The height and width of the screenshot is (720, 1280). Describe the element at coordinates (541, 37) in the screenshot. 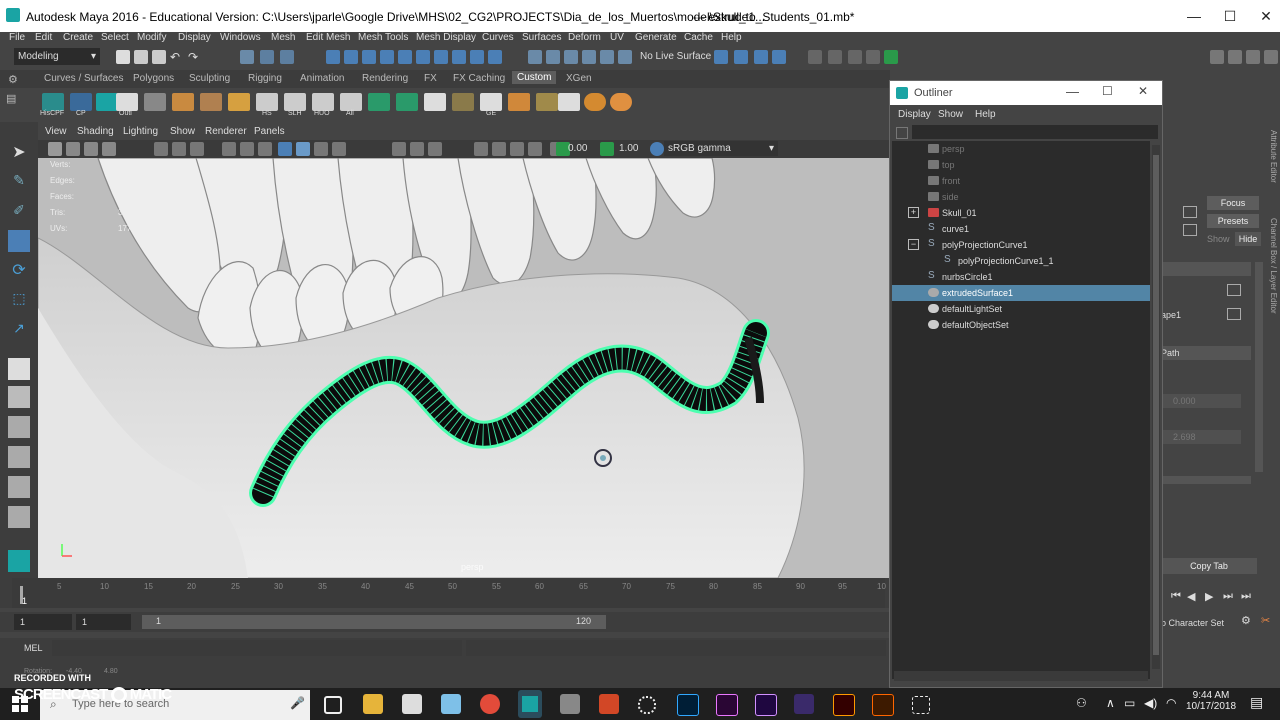

I see `menu-surfaces: Surfaces` at that location.